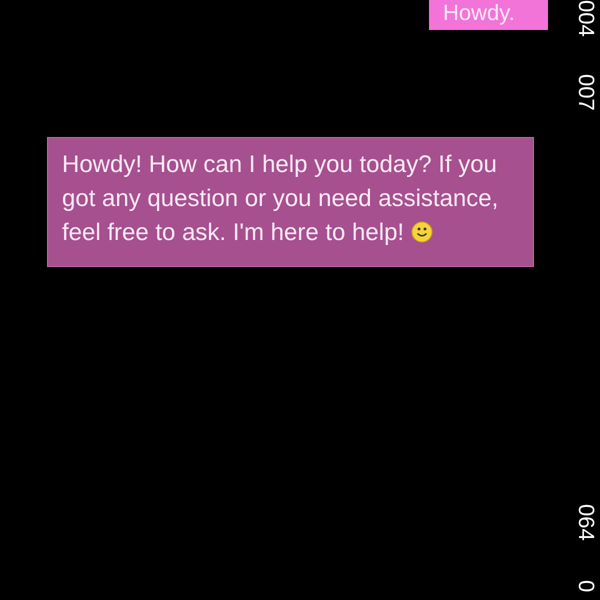 The image size is (600, 600). What do you see at coordinates (586, 586) in the screenshot?
I see `side-label: 0` at bounding box center [586, 586].